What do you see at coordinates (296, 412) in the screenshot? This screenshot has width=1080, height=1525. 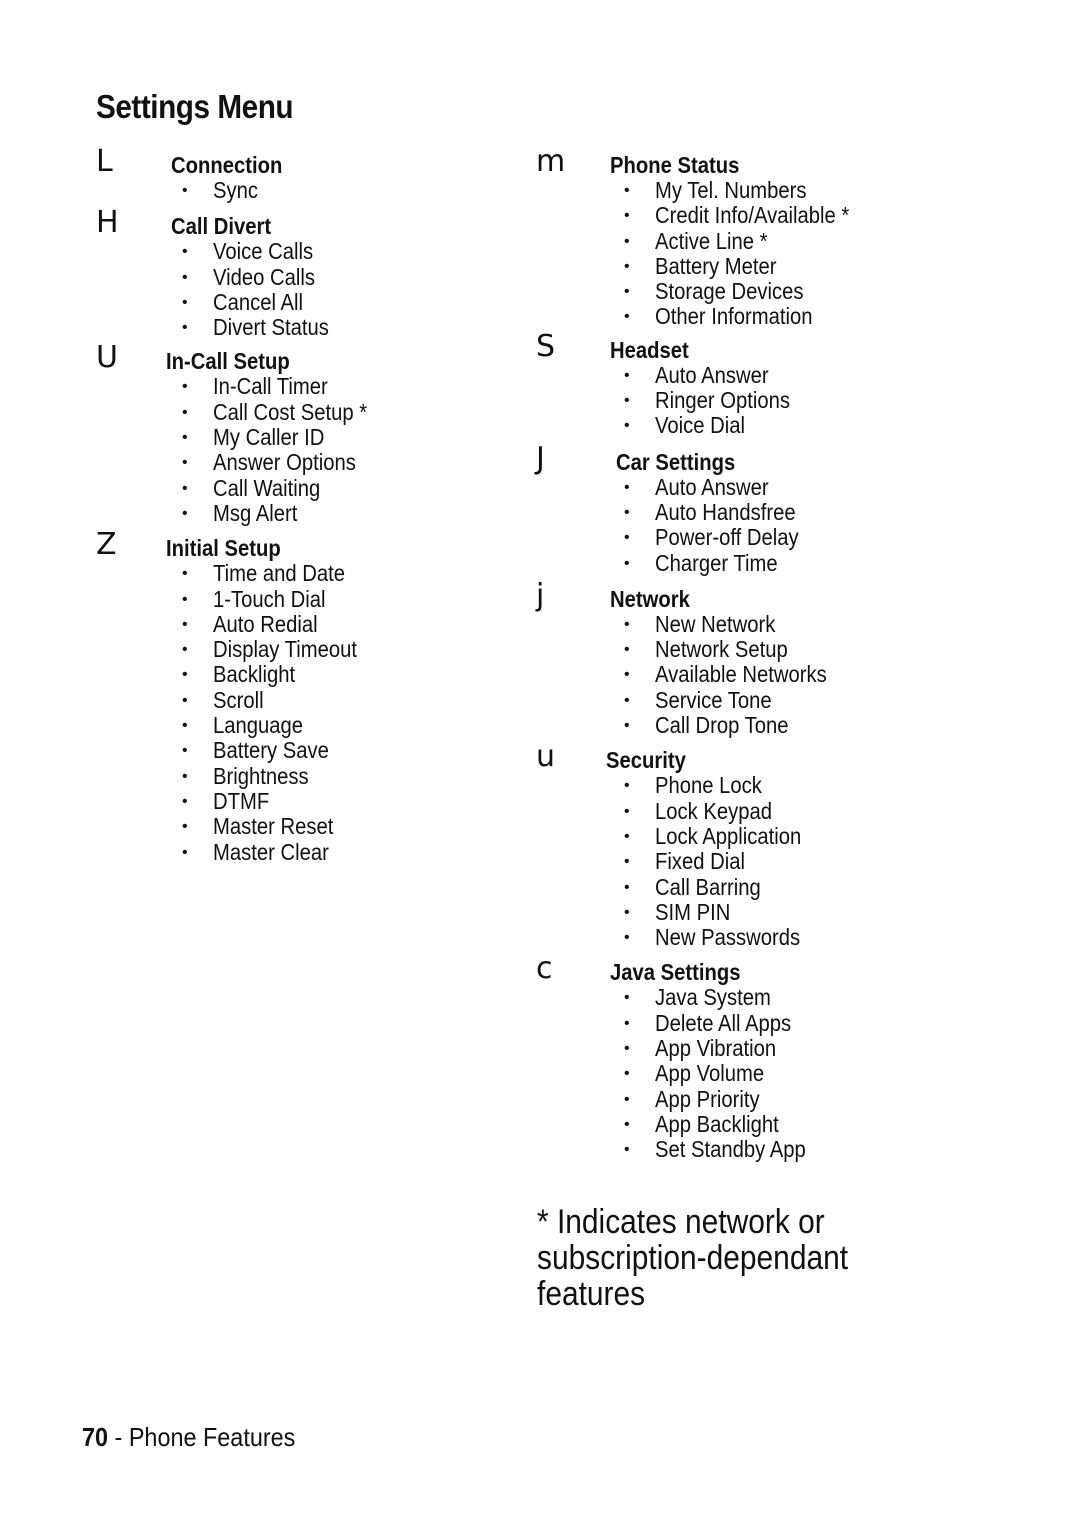 I see `list-item: • Call Cost Setup *` at bounding box center [296, 412].